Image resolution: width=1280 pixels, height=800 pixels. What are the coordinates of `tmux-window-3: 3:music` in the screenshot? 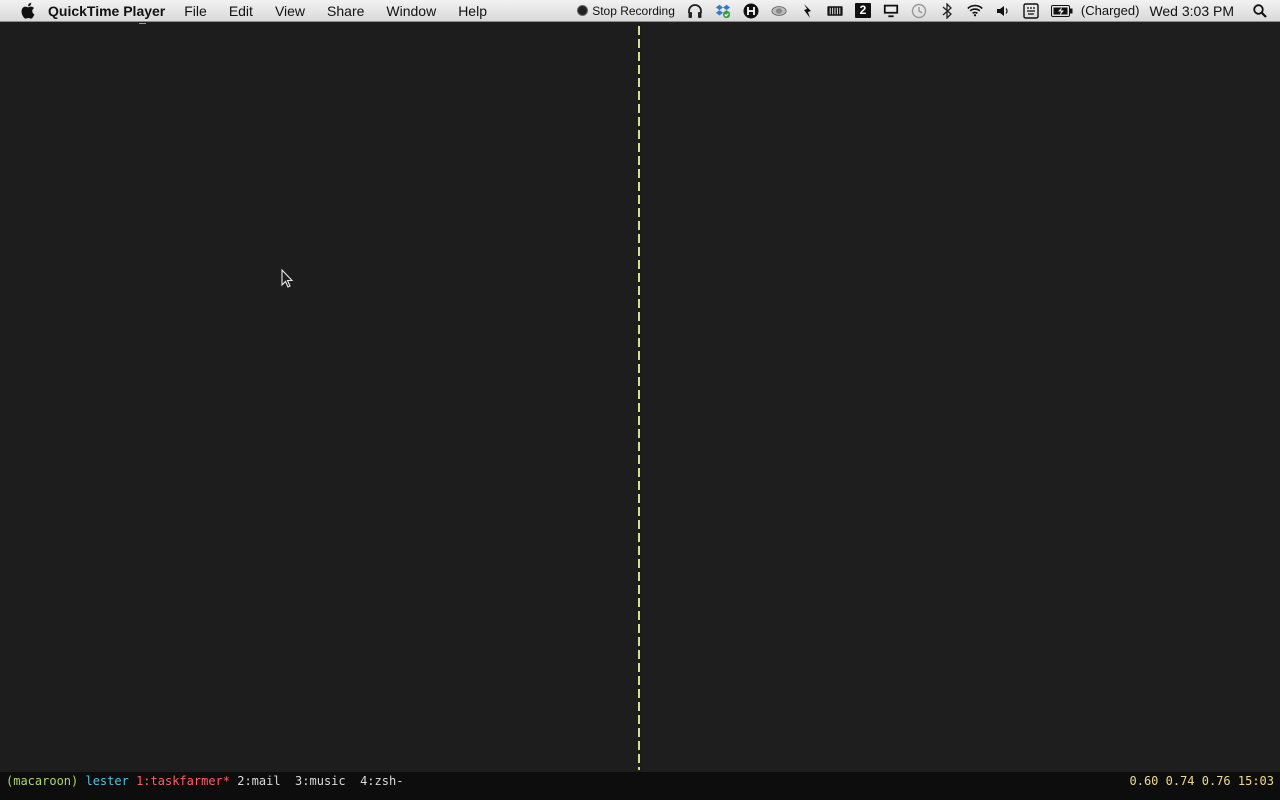 It's located at (320, 781).